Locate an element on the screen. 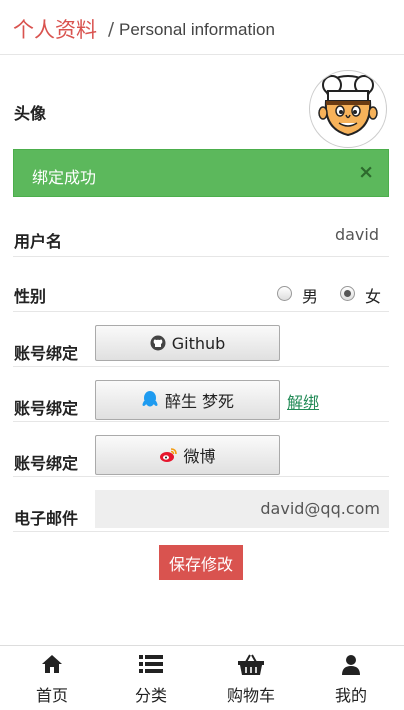  github-icon is located at coordinates (158, 343).